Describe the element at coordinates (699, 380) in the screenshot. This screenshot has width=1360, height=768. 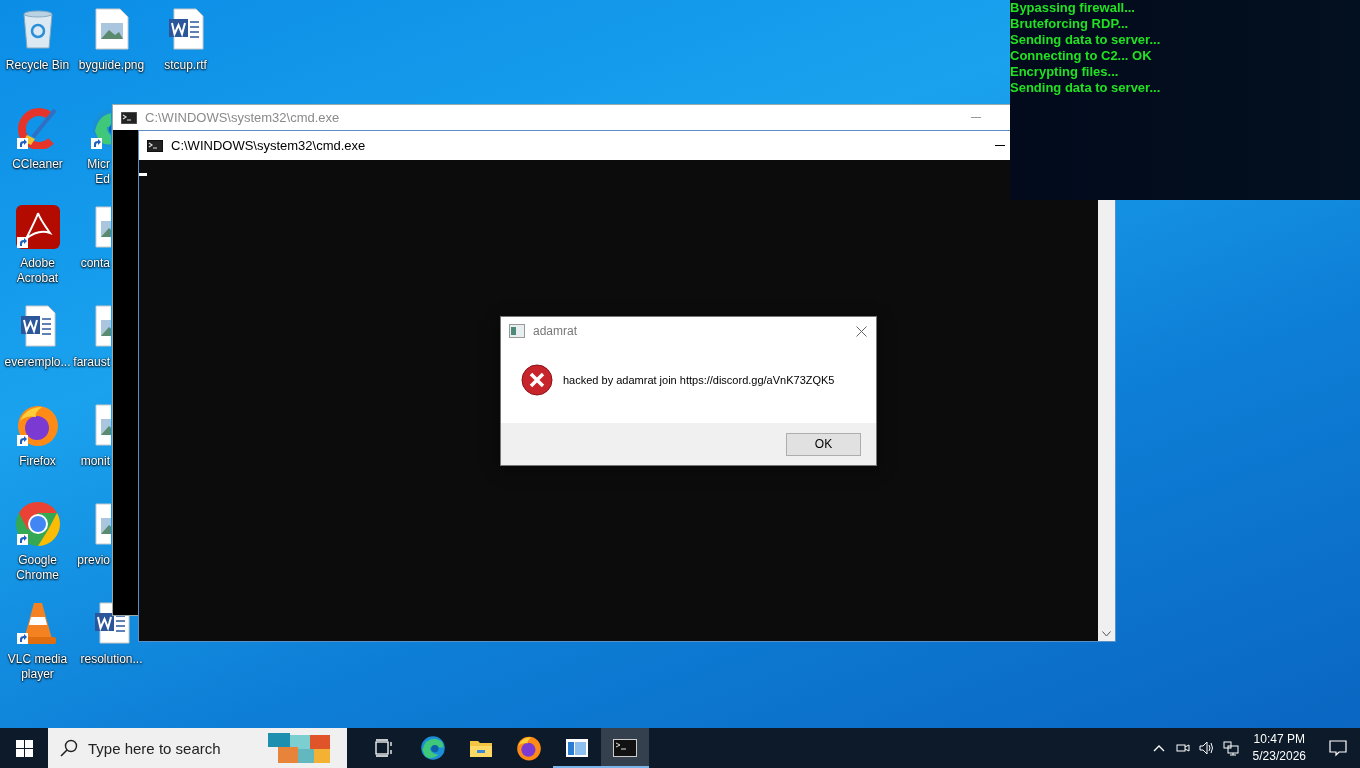
I see `dialog-message: hacked by adamrat join https://discord.gg/aVnK73ZQK5` at that location.